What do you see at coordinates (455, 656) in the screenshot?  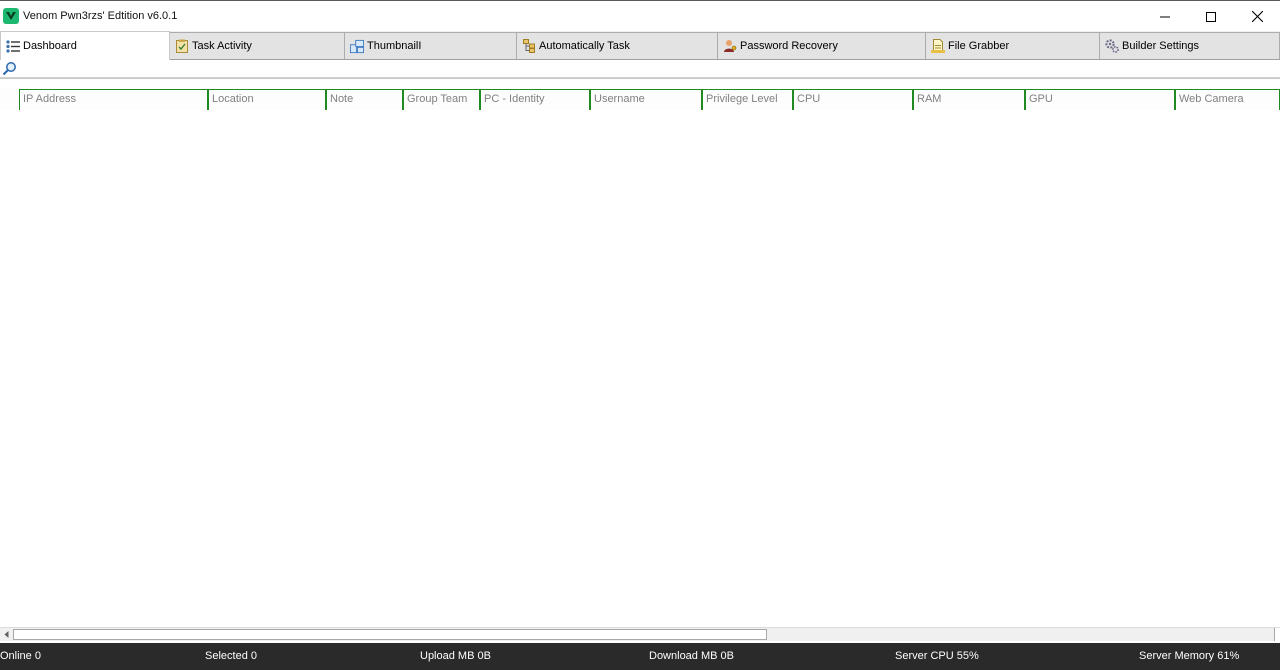 I see `status-upload: Upload MB 0B` at bounding box center [455, 656].